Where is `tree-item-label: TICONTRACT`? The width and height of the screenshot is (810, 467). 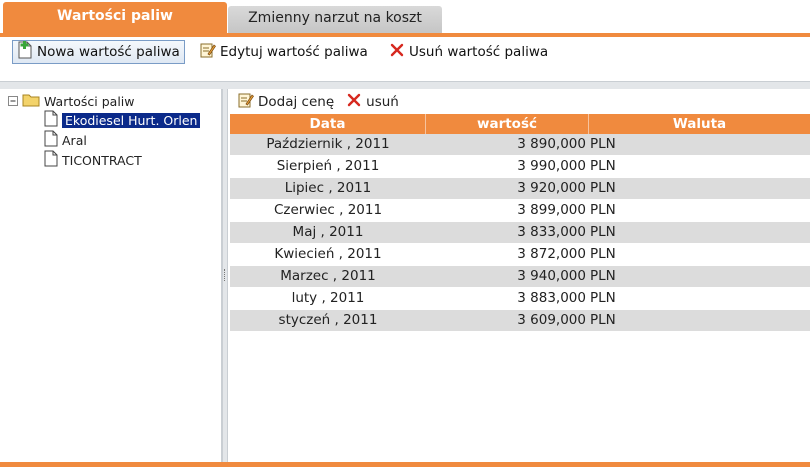 tree-item-label: TICONTRACT is located at coordinates (102, 160).